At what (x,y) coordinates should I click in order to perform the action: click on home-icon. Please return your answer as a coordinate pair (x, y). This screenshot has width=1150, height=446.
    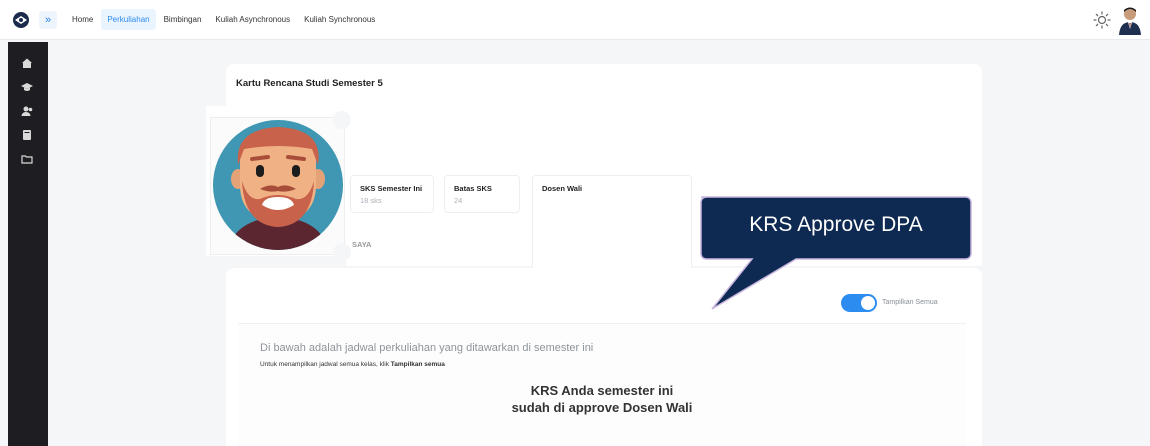
    Looking at the image, I should click on (27, 63).